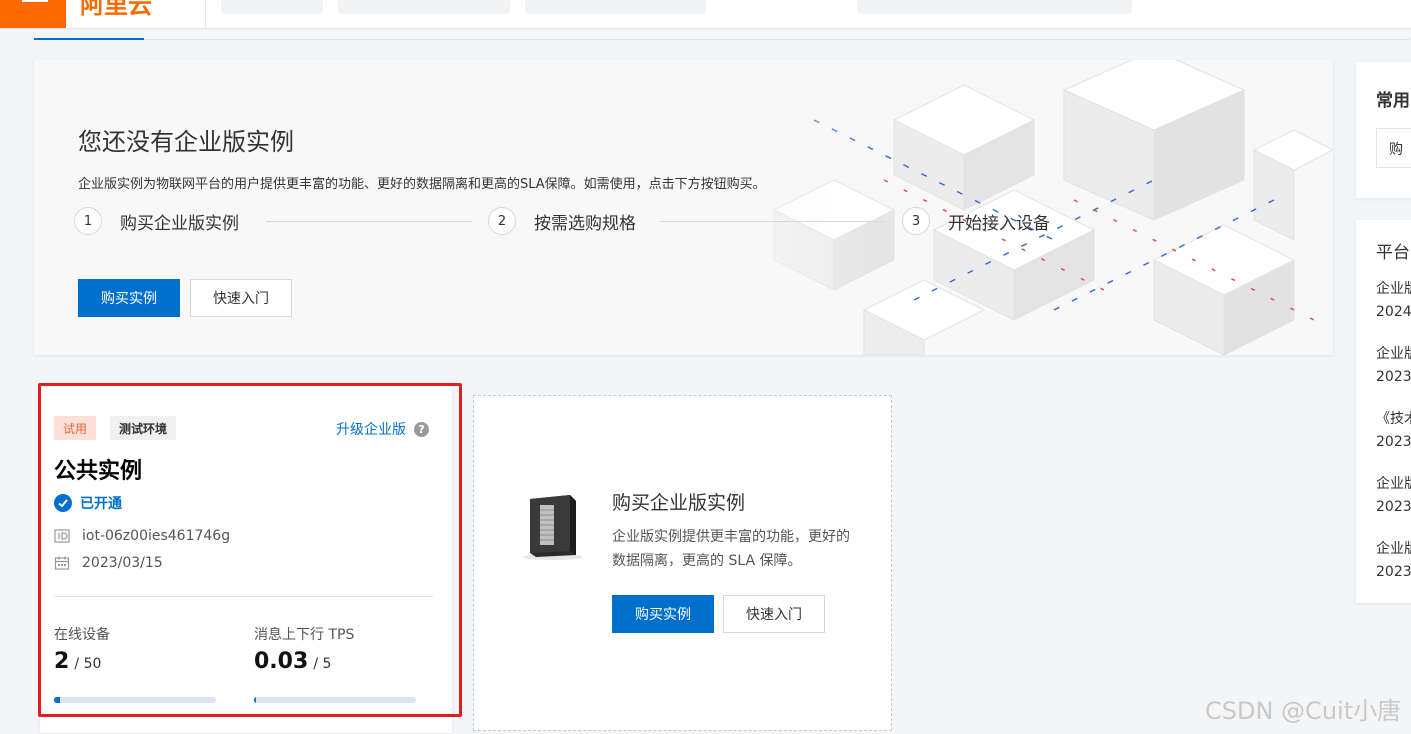 Image resolution: width=1411 pixels, height=734 pixels. Describe the element at coordinates (553, 527) in the screenshot. I see `server-icon` at that location.